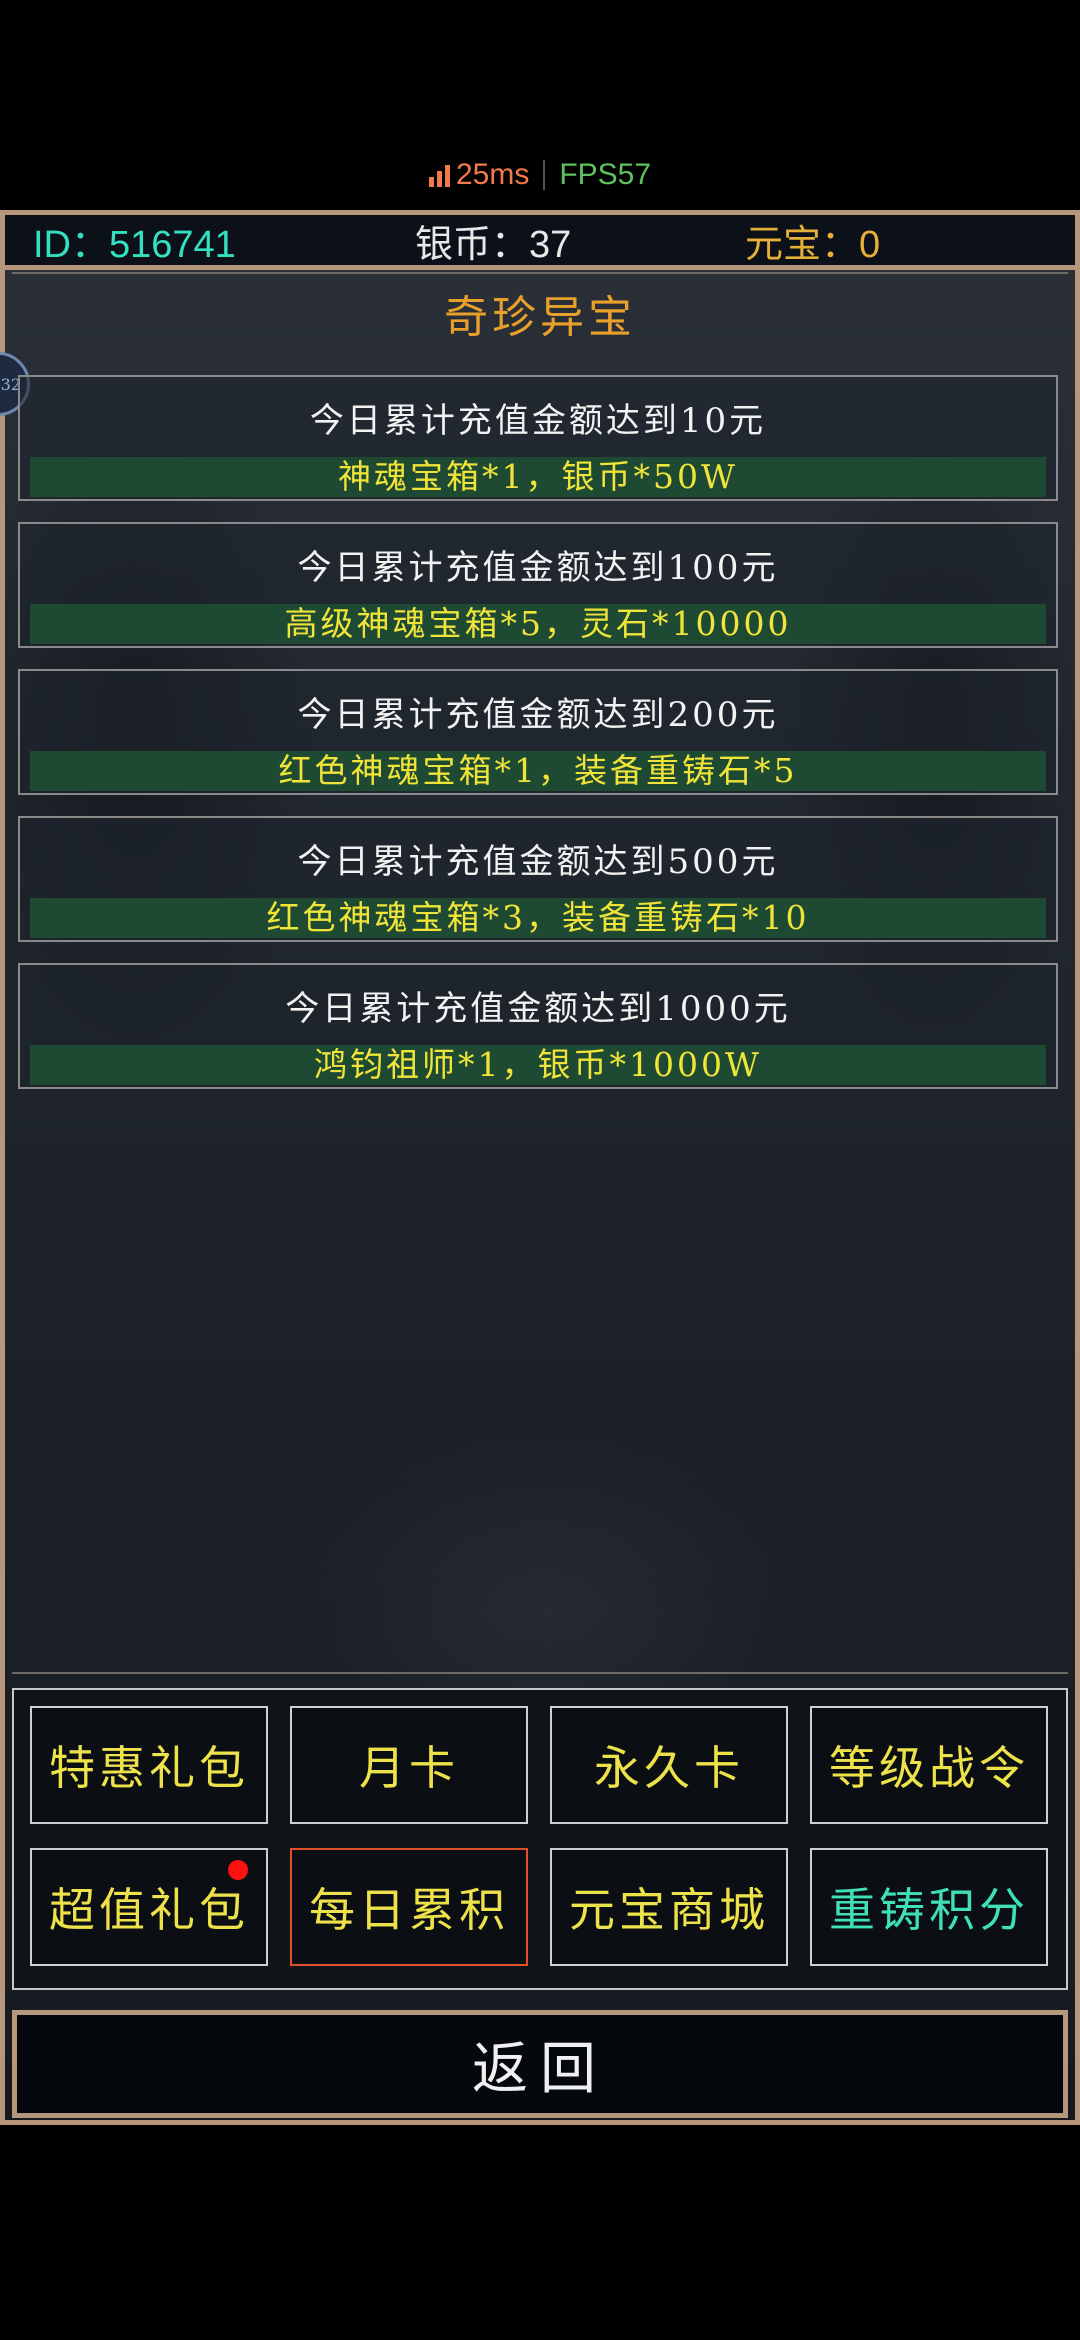 This screenshot has height=2340, width=1080. I want to click on reward-items: 红色神魂宝箱*3，装备重铸石*10, so click(538, 918).